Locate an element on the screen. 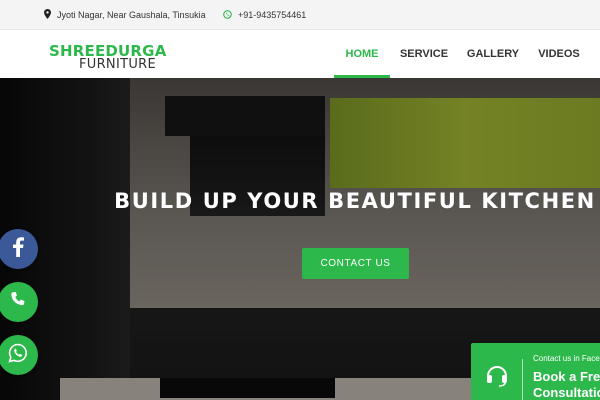 The width and height of the screenshot is (600, 400). phone-info: +91-9435754461 is located at coordinates (264, 15).